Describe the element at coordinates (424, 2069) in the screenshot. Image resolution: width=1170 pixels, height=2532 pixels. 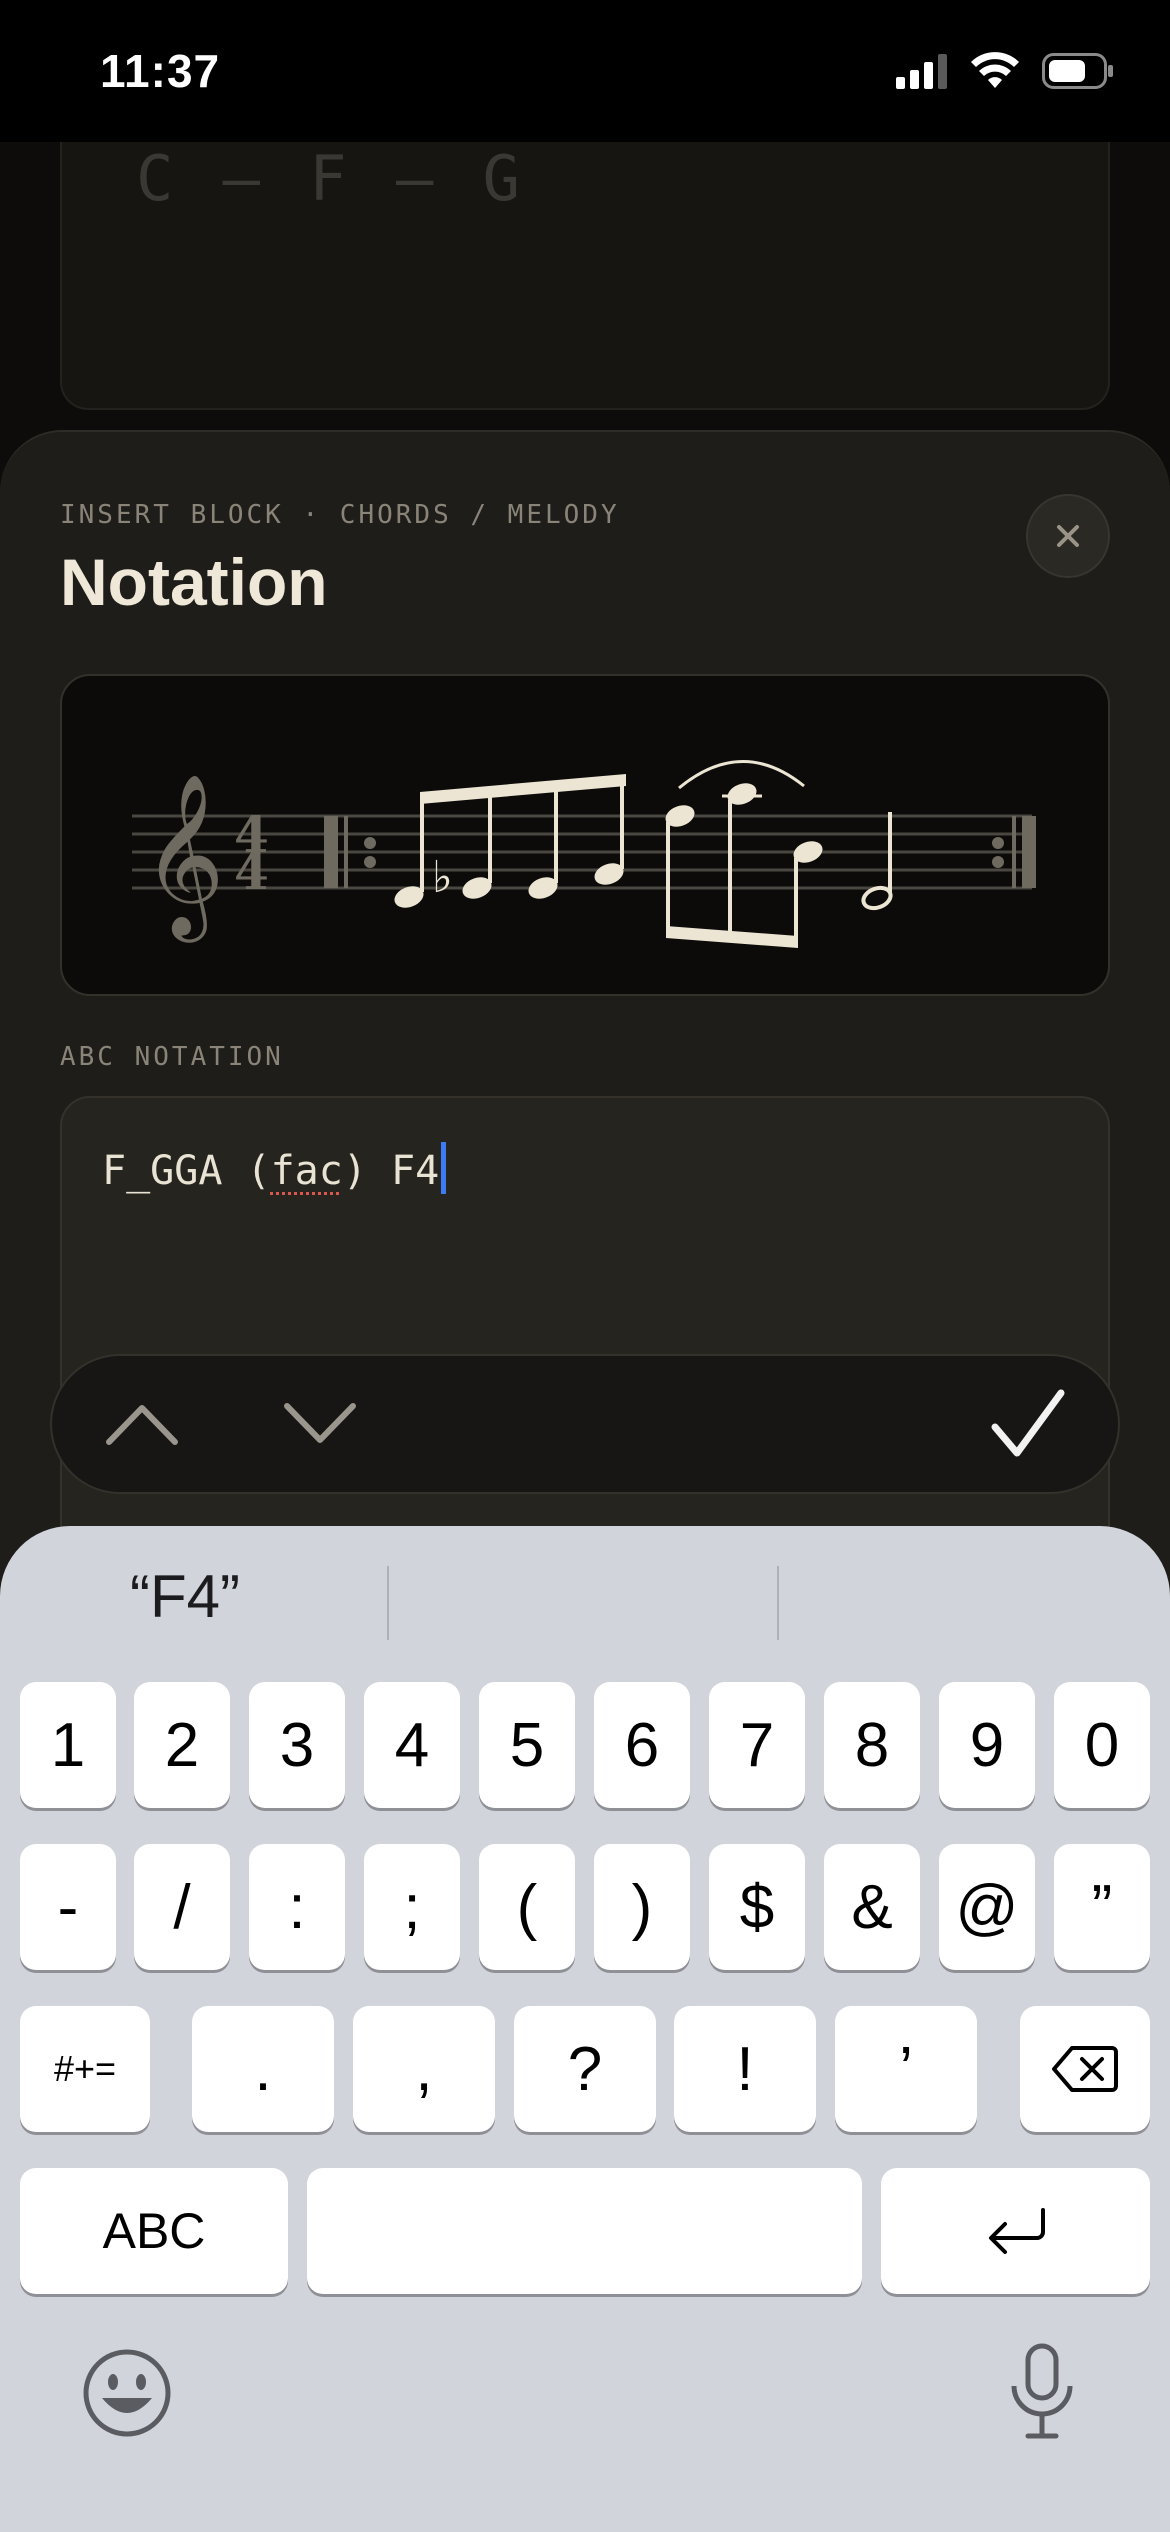
I see `key-comma: ,` at that location.